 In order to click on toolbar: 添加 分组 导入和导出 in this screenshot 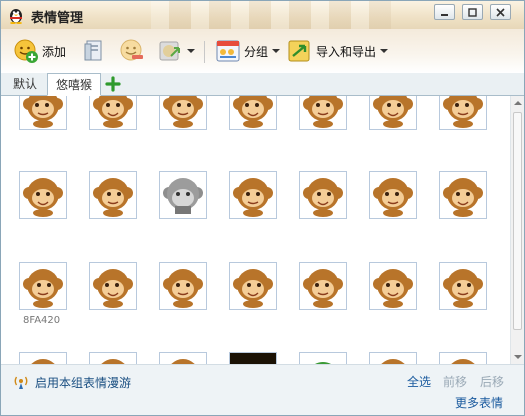, I will do `click(262, 51)`.